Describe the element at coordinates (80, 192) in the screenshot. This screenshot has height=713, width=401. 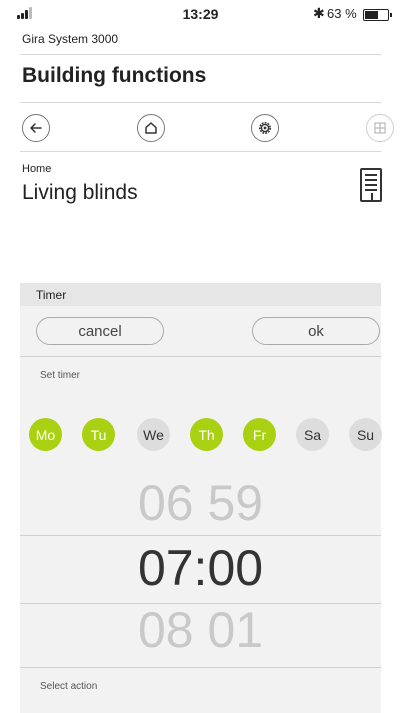
I see `device-title: Living blinds` at that location.